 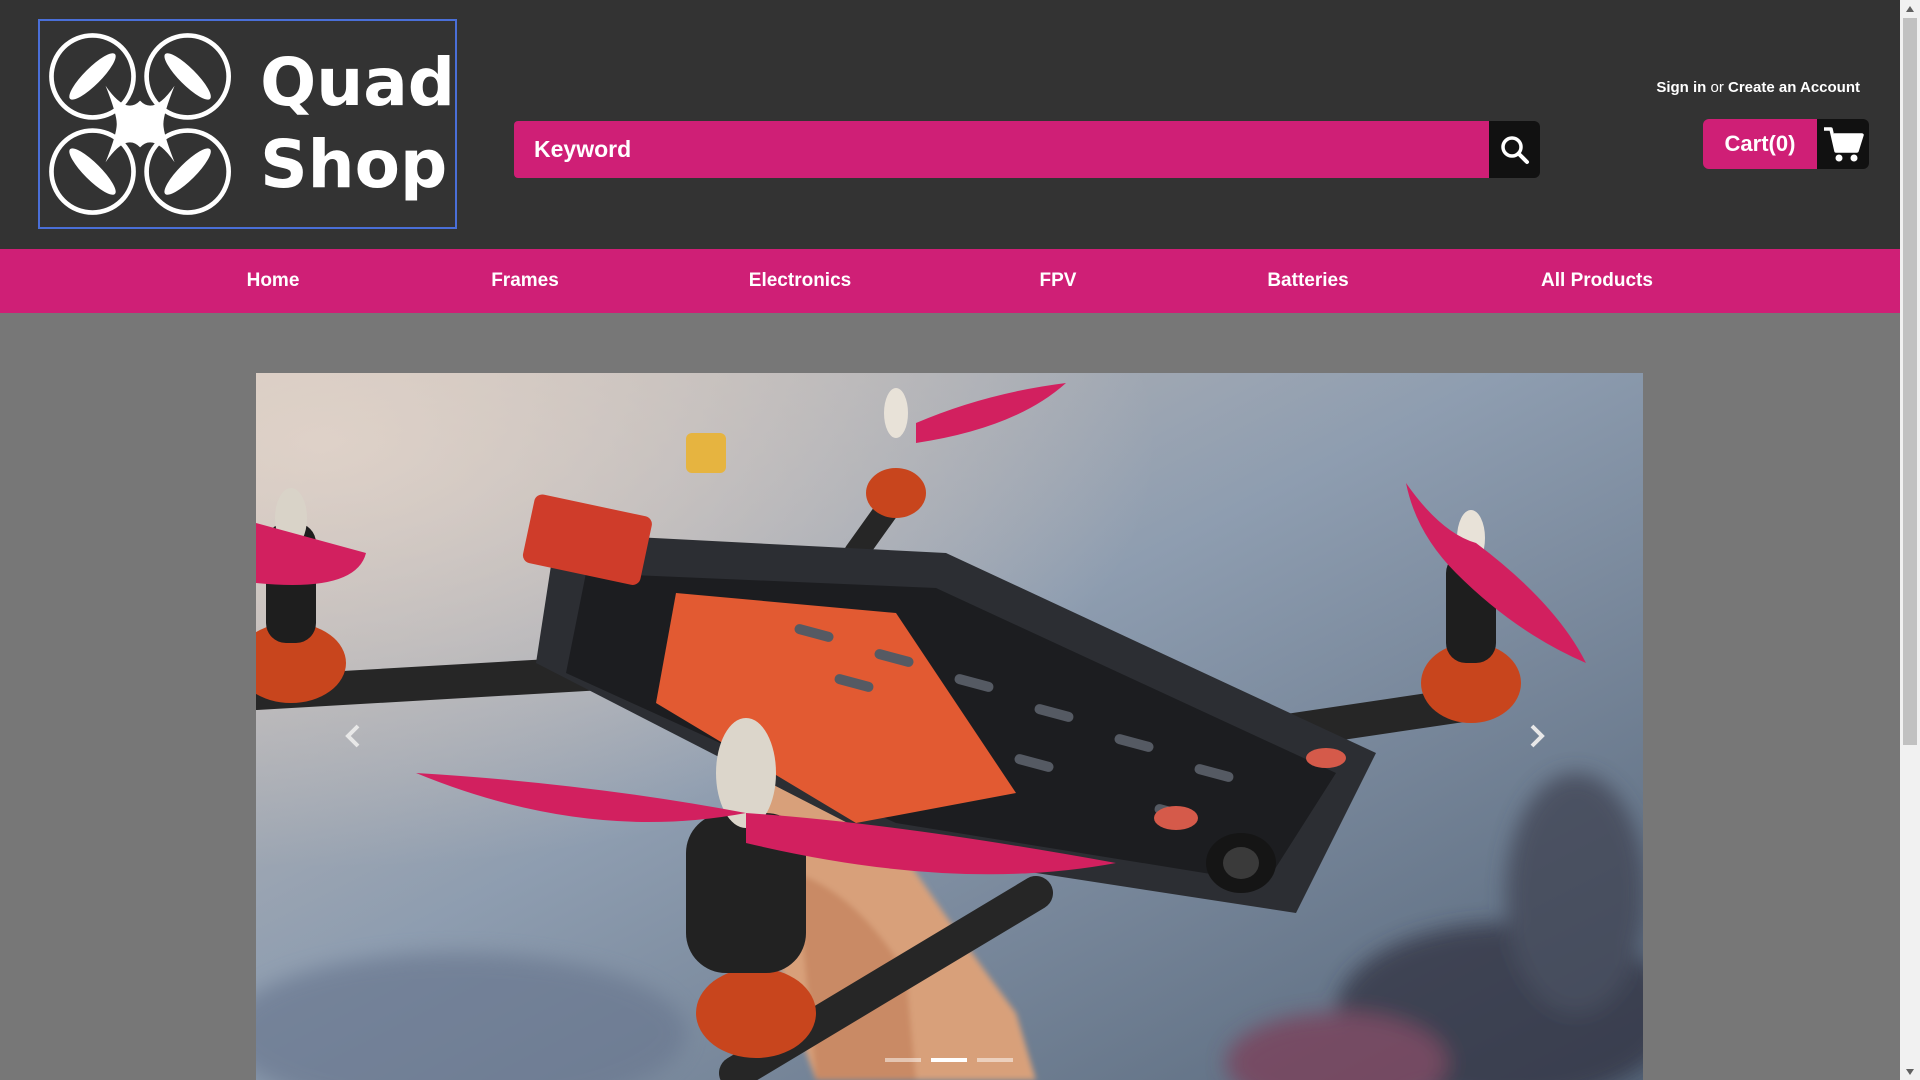 I want to click on triangle-up-icon, so click(x=1910, y=8).